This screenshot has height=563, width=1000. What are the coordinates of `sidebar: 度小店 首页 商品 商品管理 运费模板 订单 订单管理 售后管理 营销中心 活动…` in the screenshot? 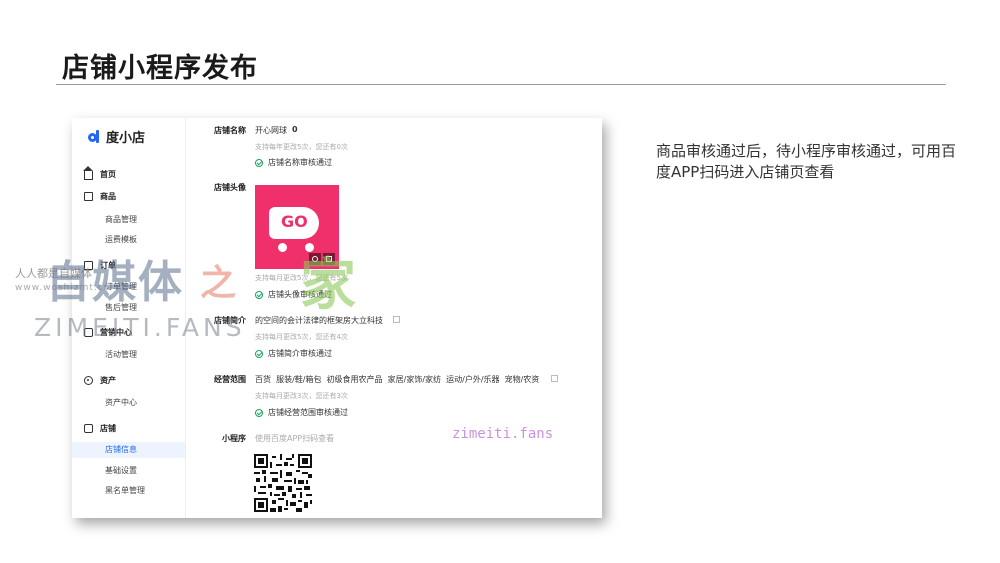 It's located at (129, 318).